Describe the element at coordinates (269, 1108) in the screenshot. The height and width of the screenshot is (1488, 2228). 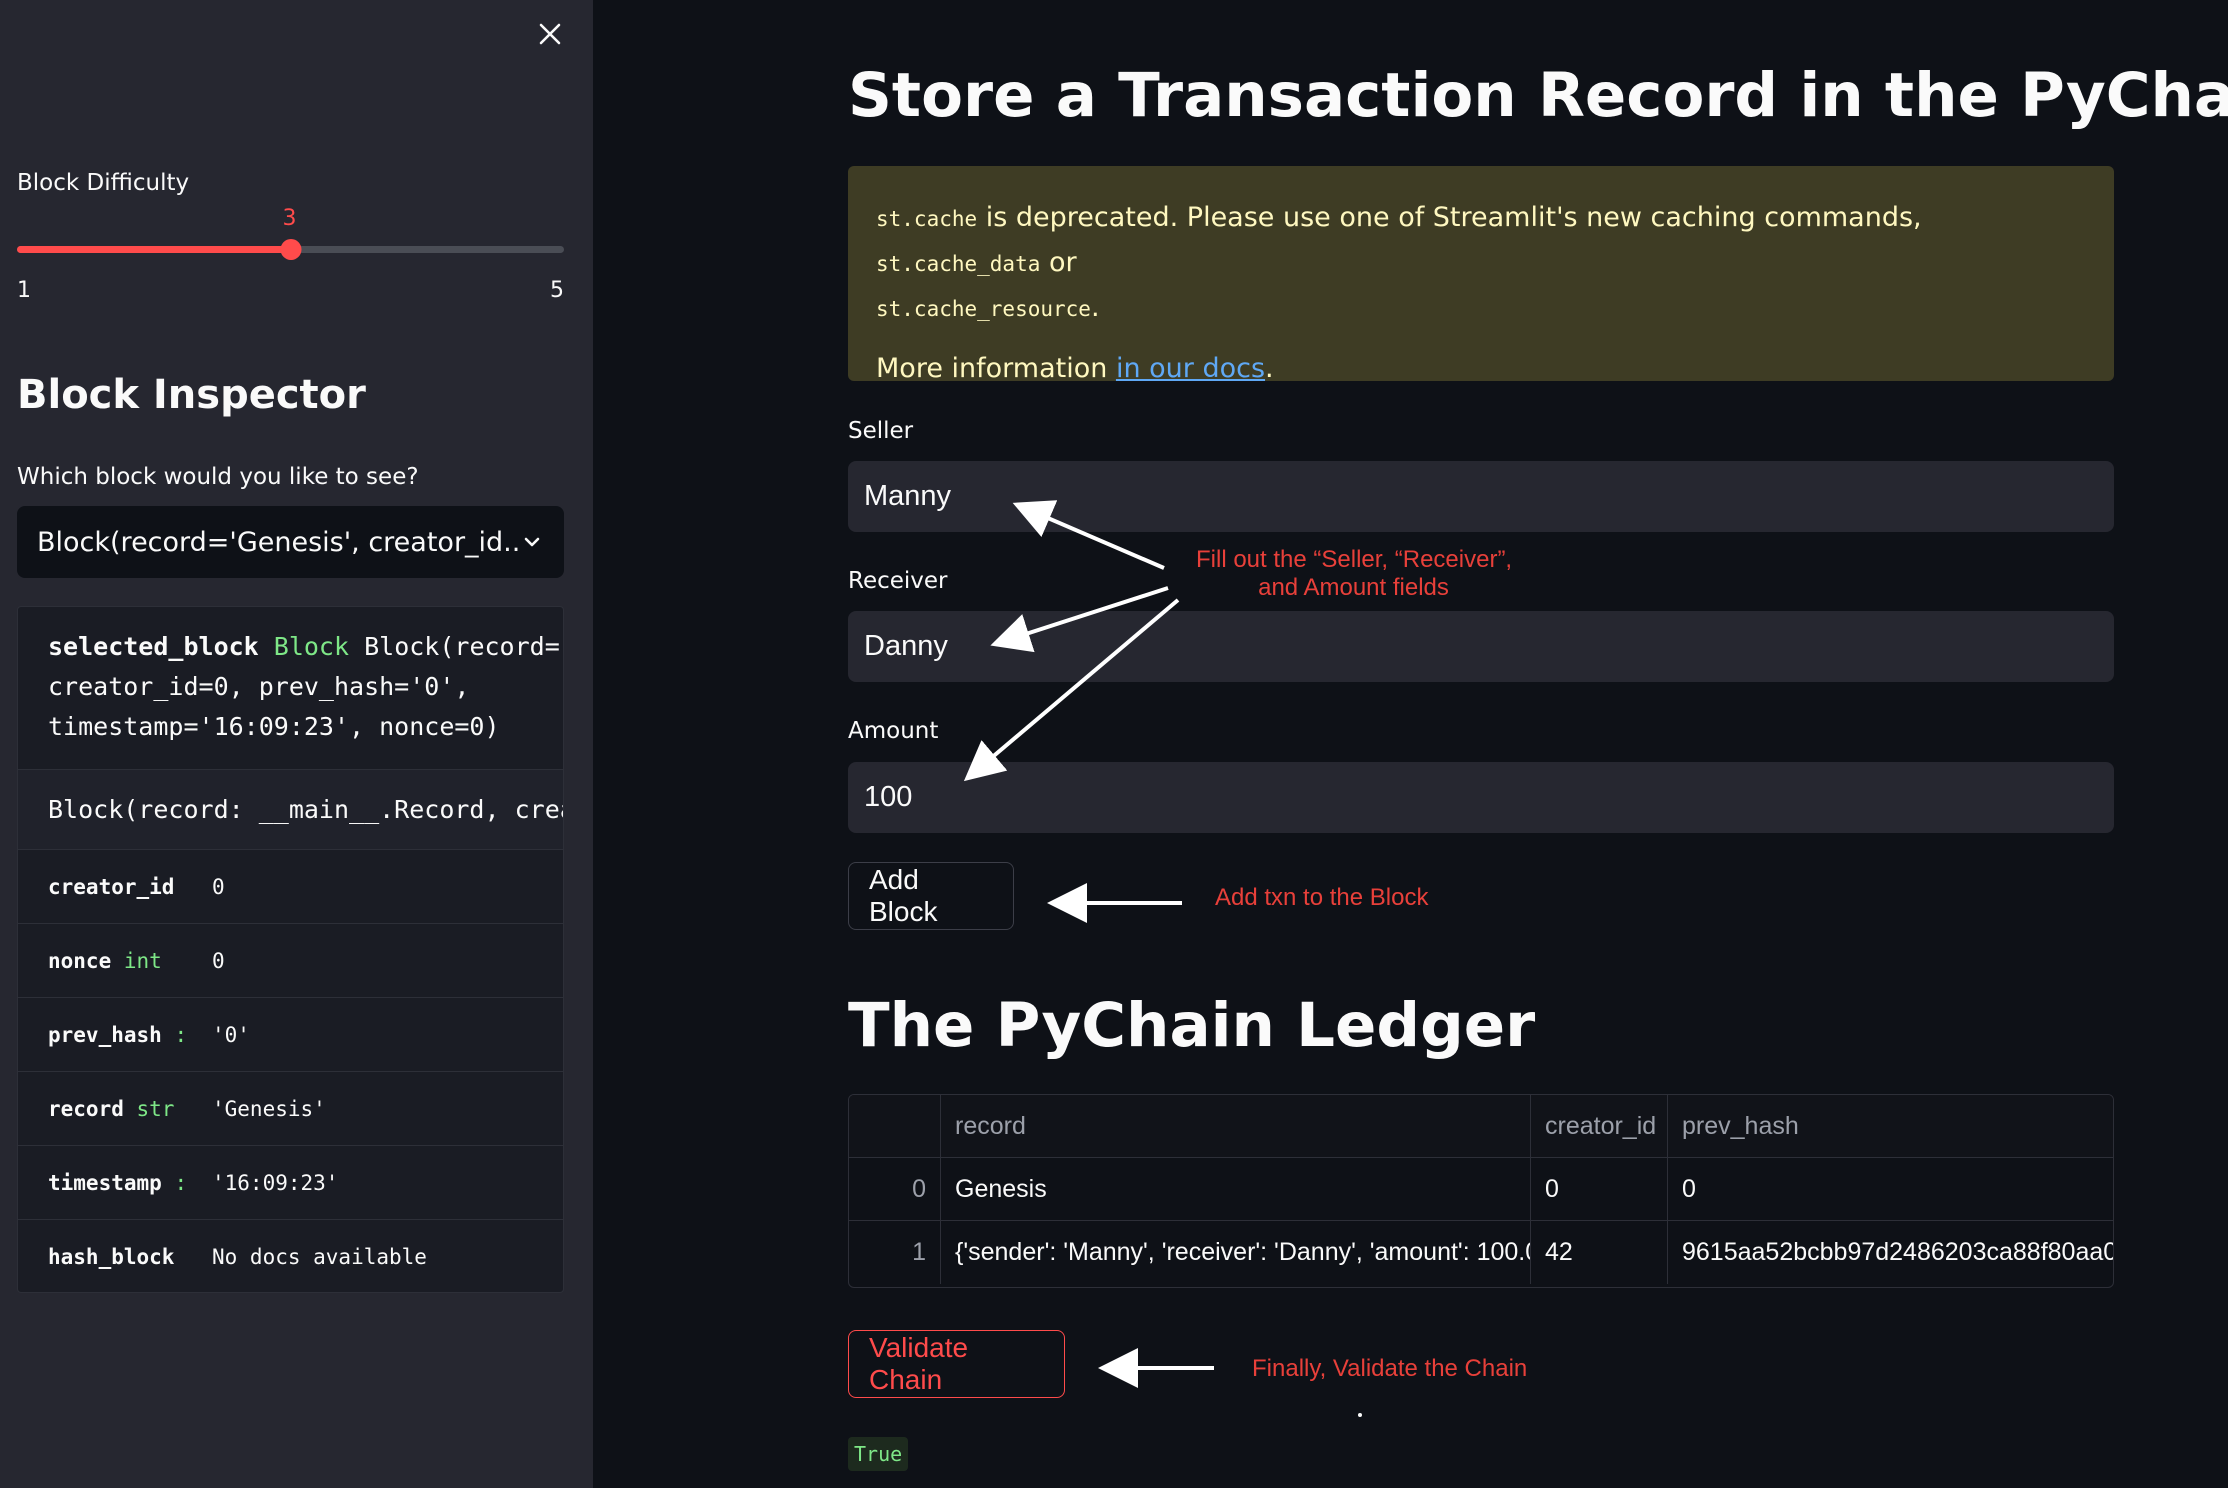
I see `help-member-value: 'Genesis'` at that location.